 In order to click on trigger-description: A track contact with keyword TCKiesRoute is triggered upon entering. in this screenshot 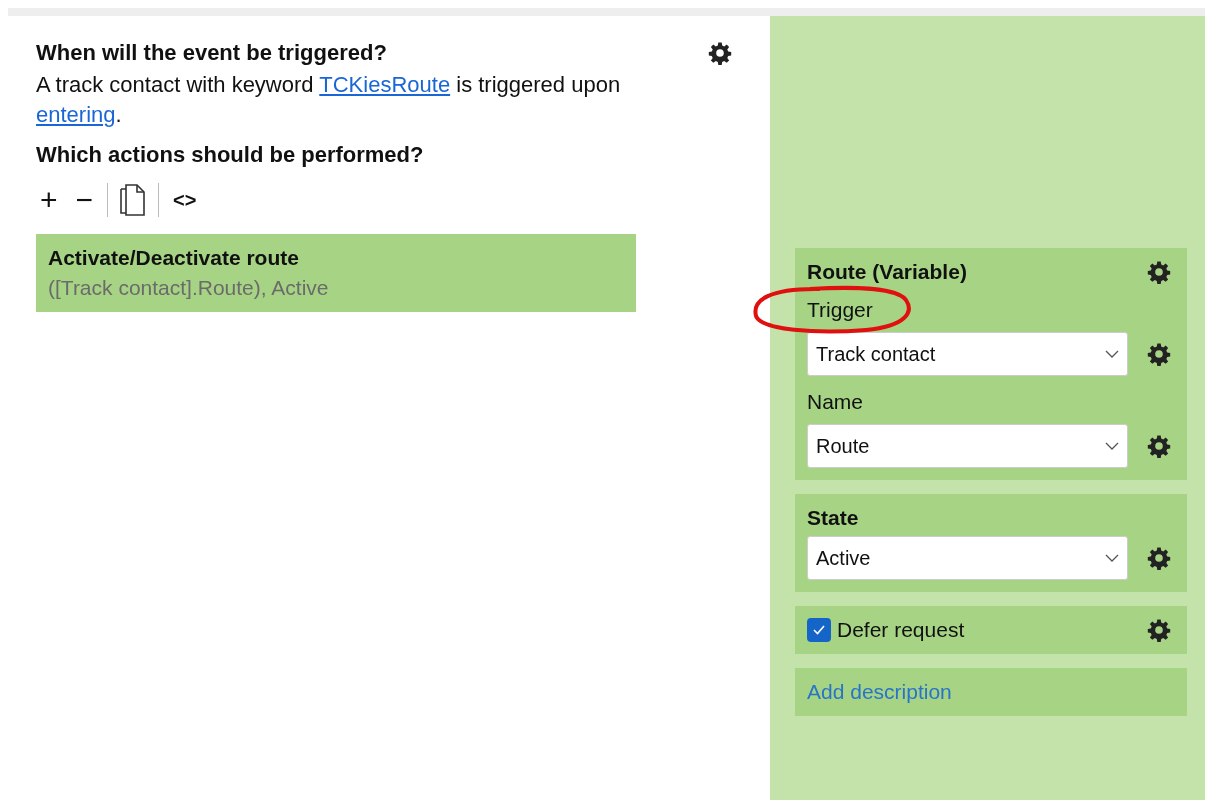, I will do `click(329, 100)`.